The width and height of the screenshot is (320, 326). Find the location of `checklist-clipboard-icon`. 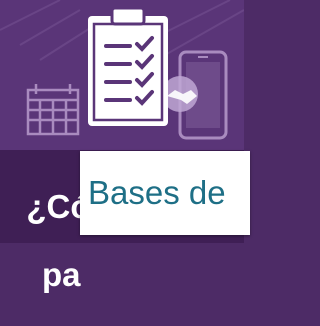

checklist-clipboard-icon is located at coordinates (128, 66).